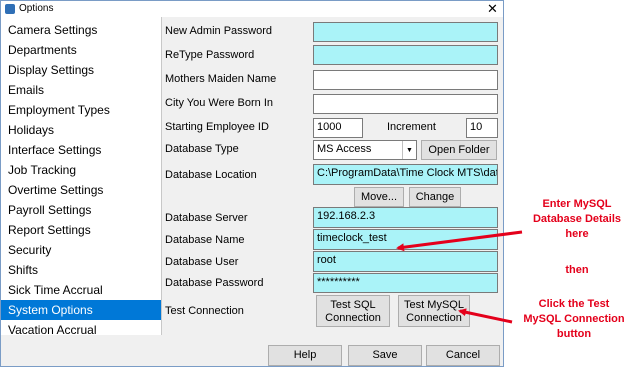 Image resolution: width=640 pixels, height=367 pixels. What do you see at coordinates (305, 355) in the screenshot?
I see `help-button: Help` at bounding box center [305, 355].